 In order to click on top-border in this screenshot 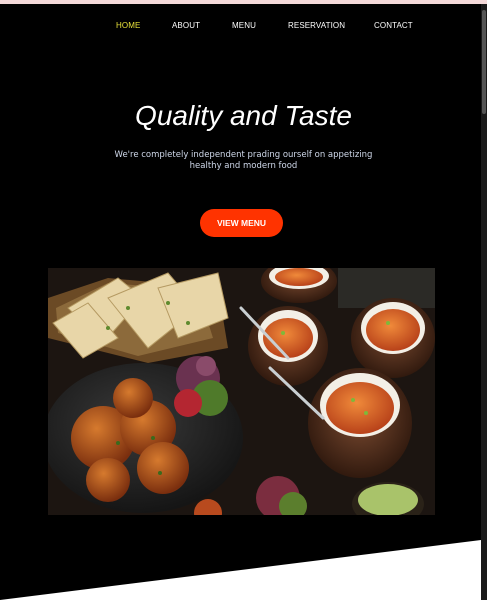, I will do `click(243, 2)`.